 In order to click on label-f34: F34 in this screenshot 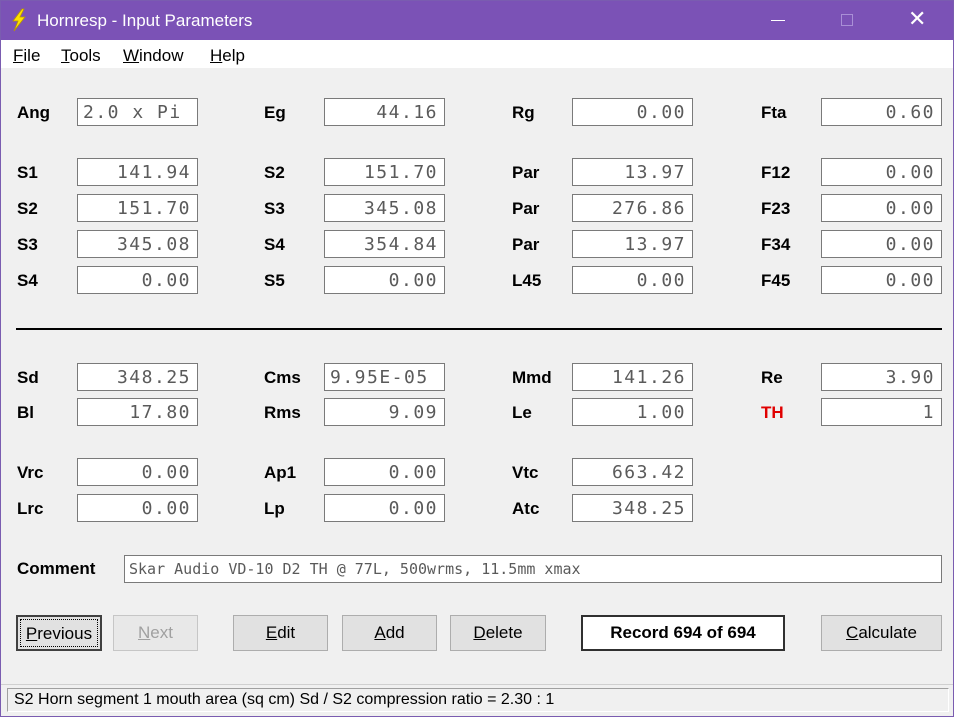, I will do `click(776, 244)`.